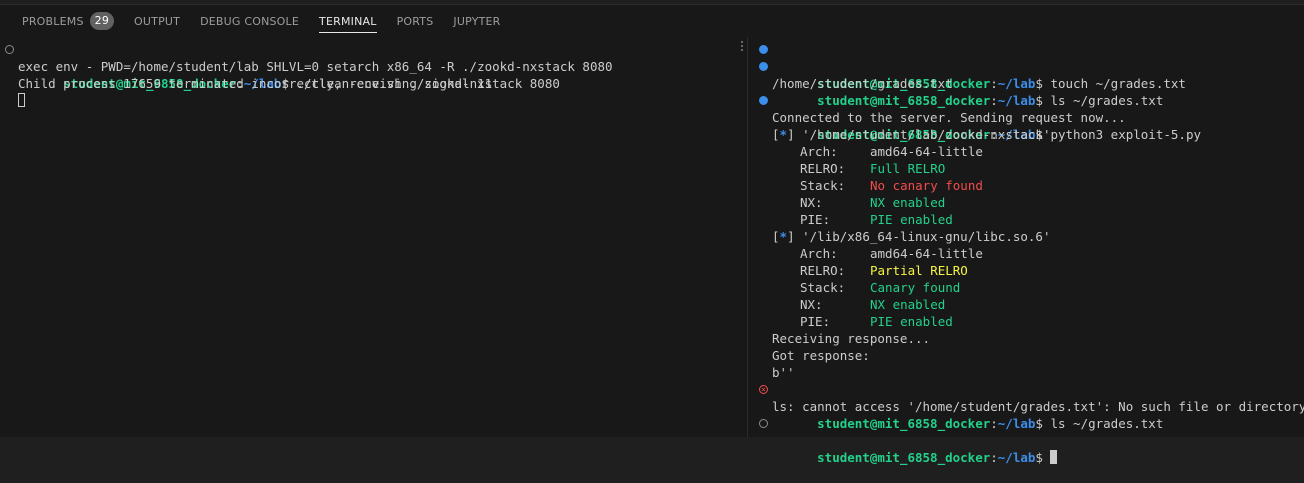  Describe the element at coordinates (926, 185) in the screenshot. I see `checksec-value: No canary found` at that location.